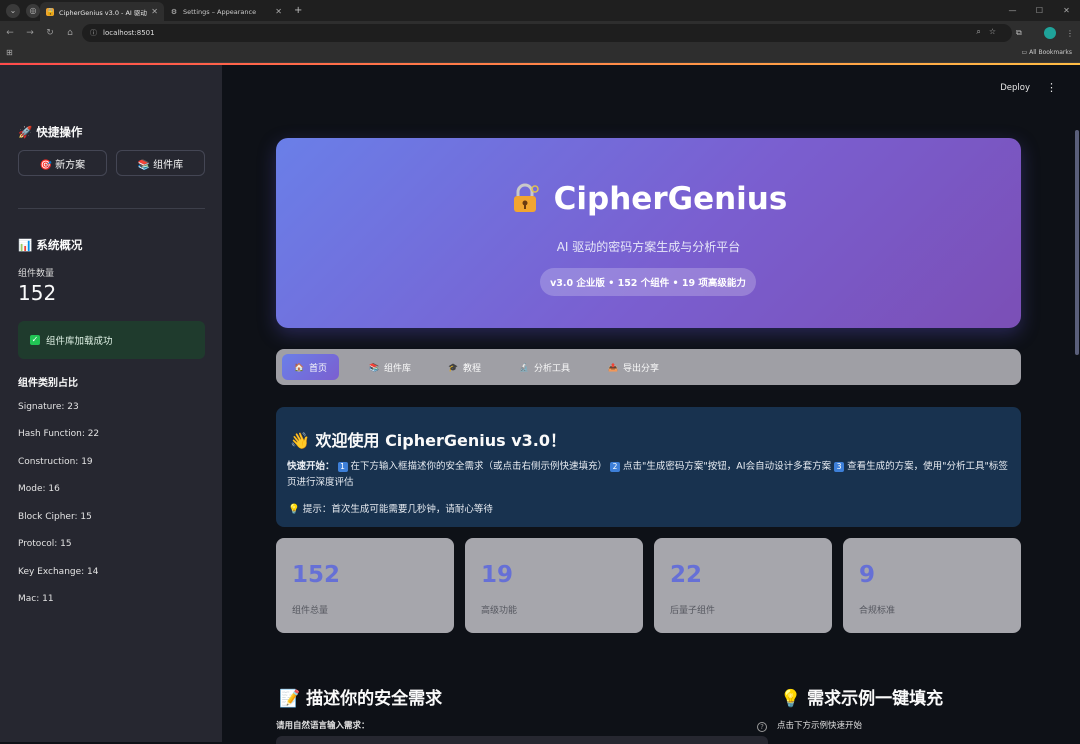 This screenshot has height=744, width=1080. Describe the element at coordinates (522, 740) in the screenshot. I see `requirements-textarea` at that location.